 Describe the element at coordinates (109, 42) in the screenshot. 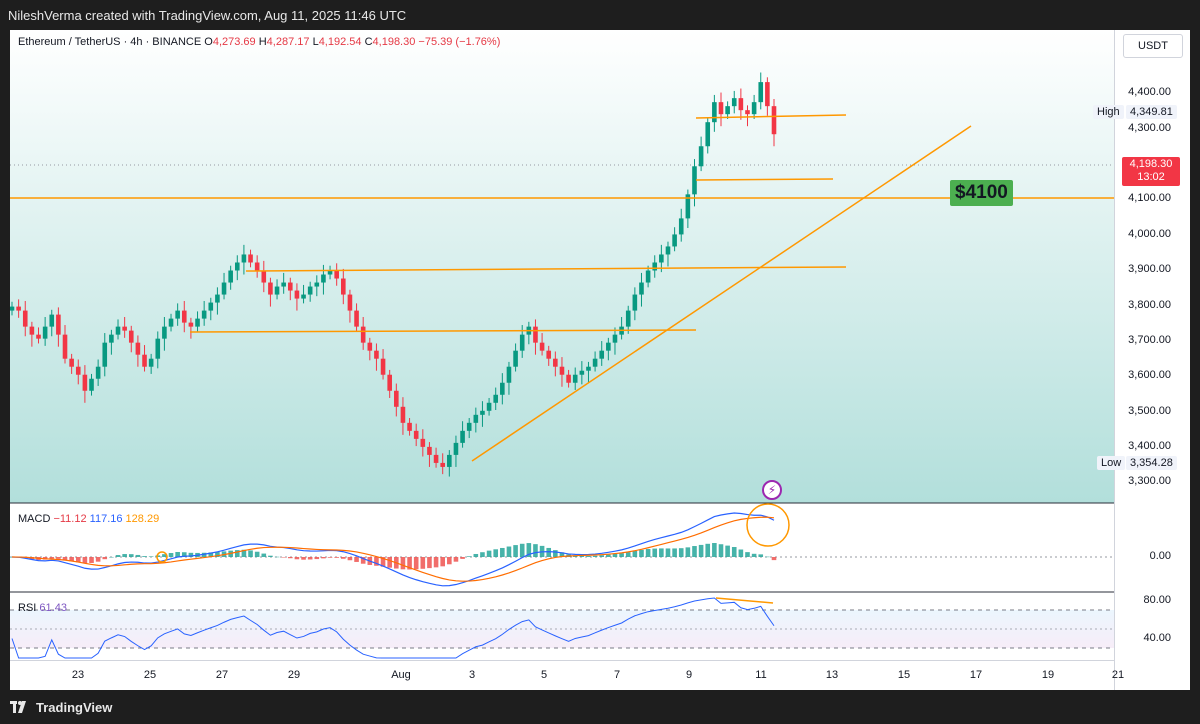

I see `symbol-name: Ethereum / TetherUS · 4h · BINANCE` at that location.